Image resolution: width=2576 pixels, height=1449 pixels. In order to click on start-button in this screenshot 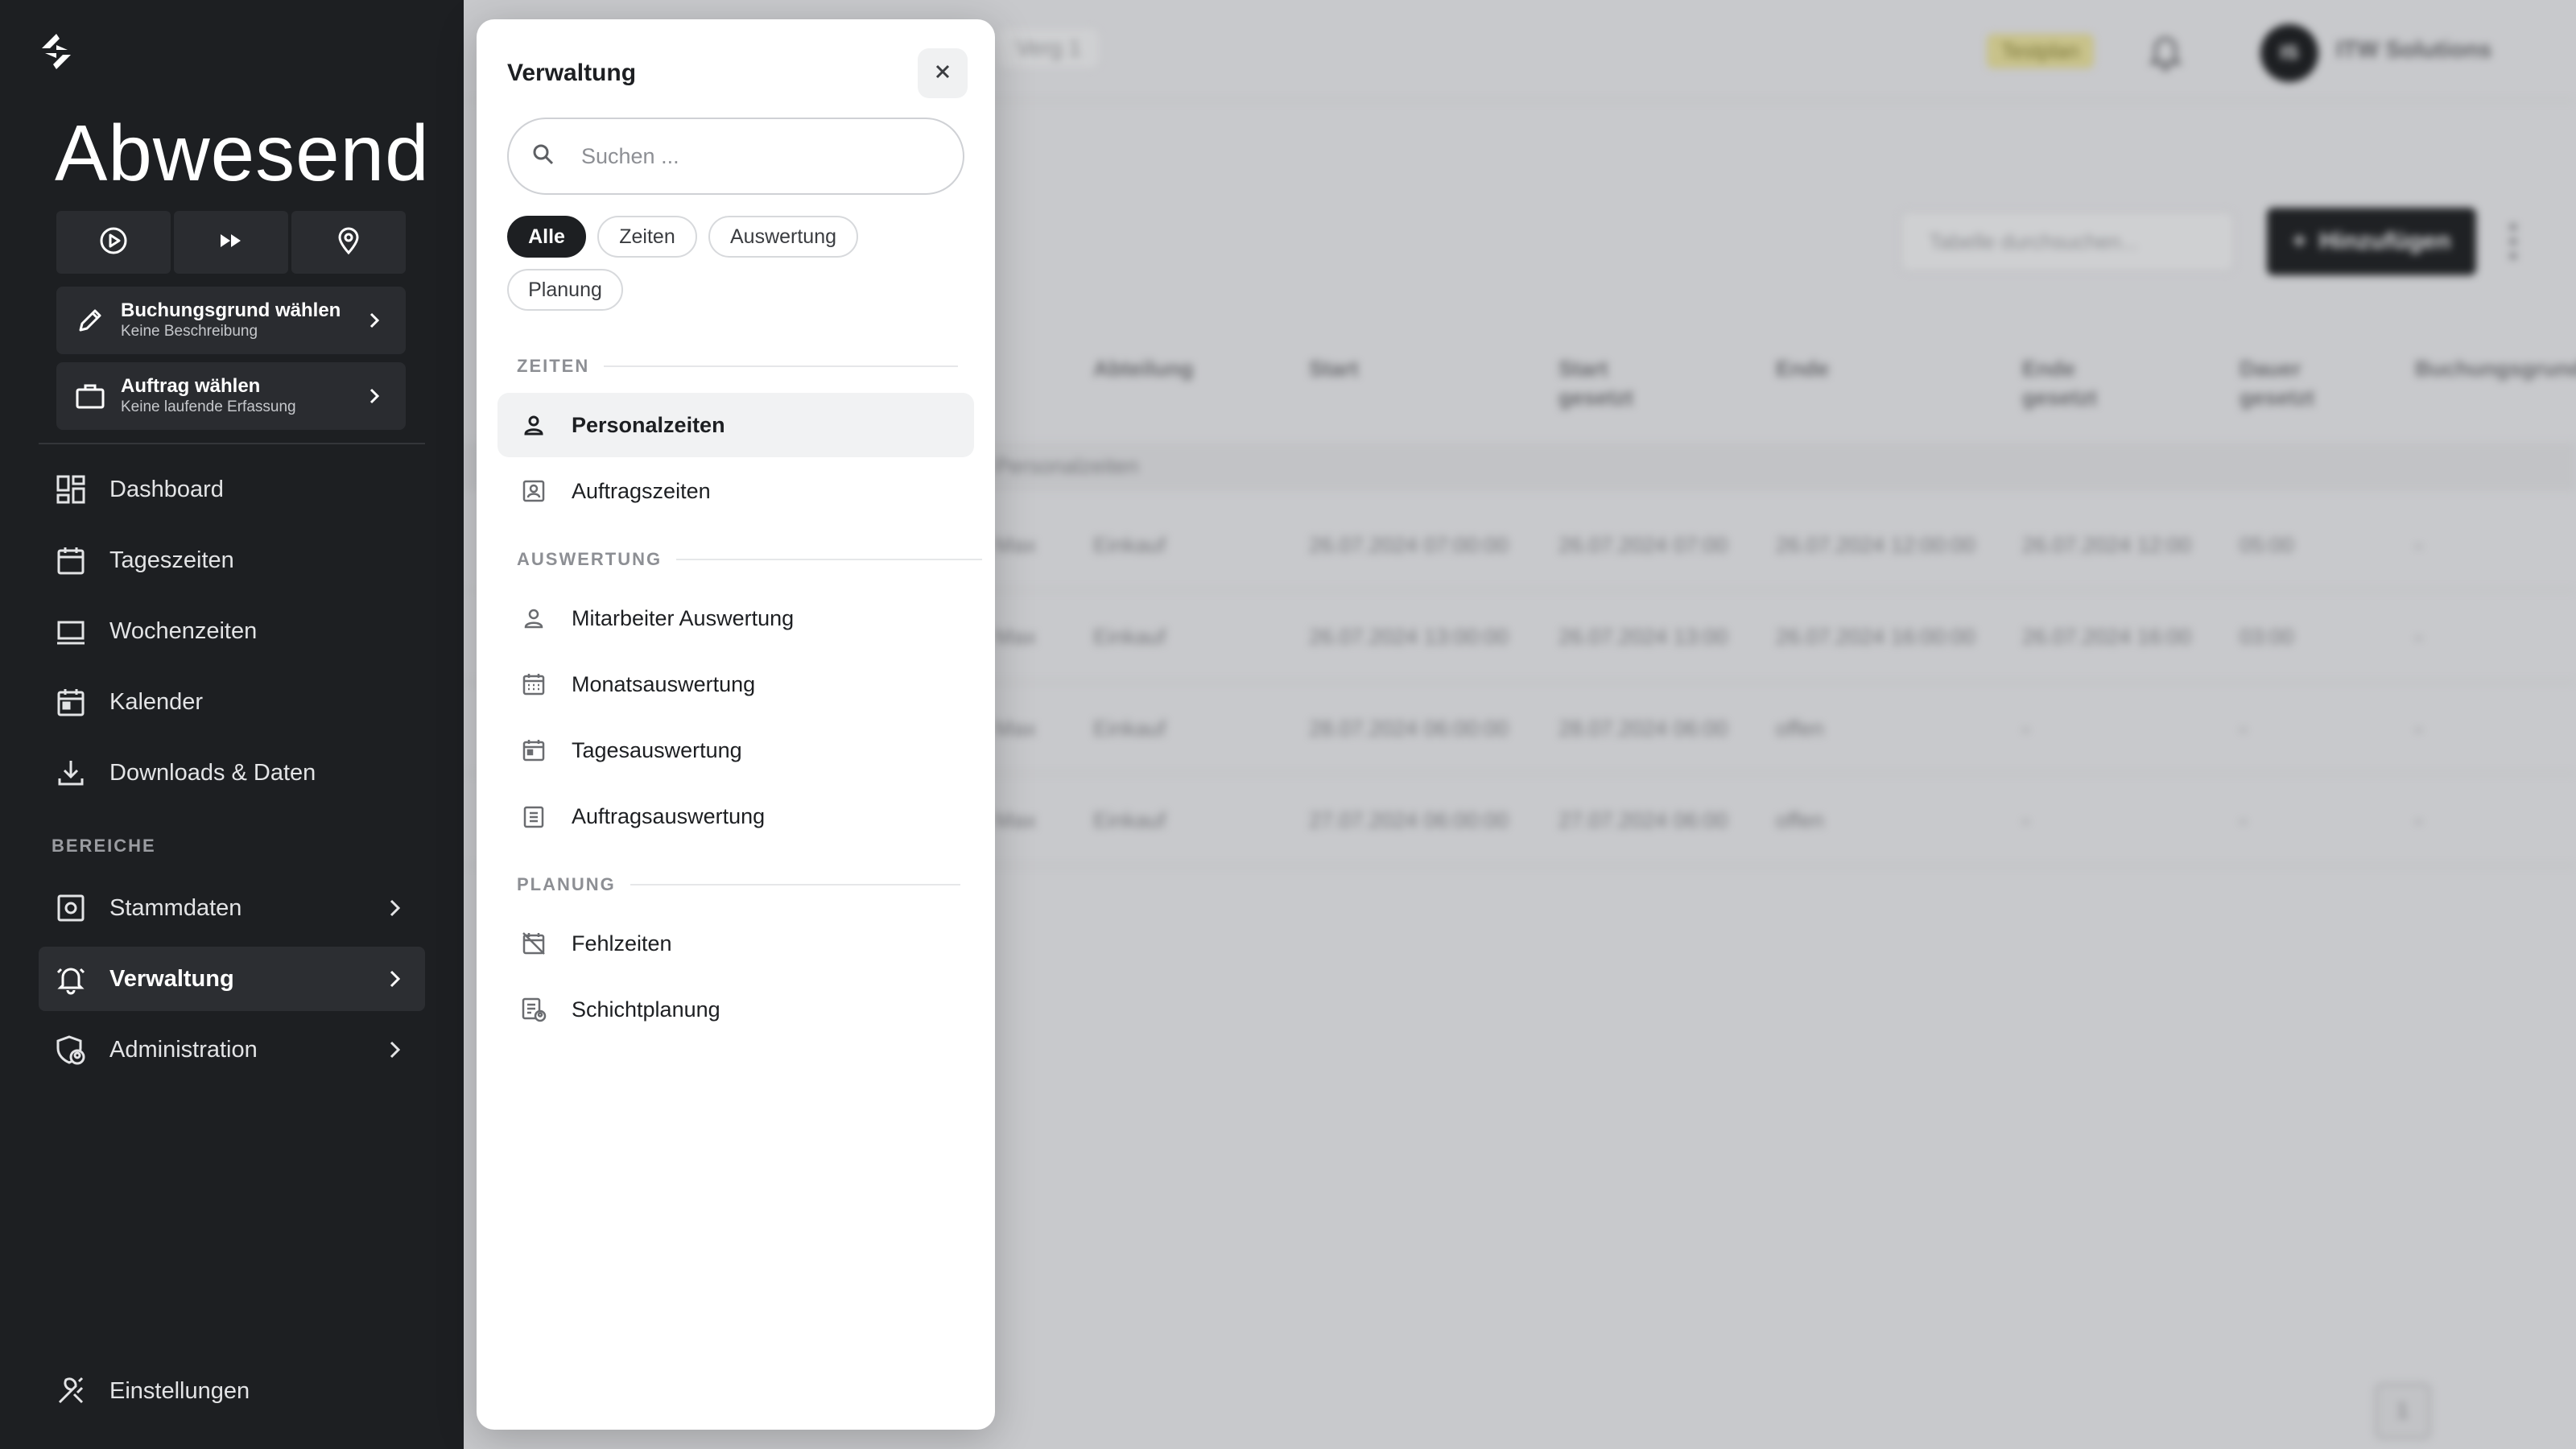, I will do `click(113, 242)`.